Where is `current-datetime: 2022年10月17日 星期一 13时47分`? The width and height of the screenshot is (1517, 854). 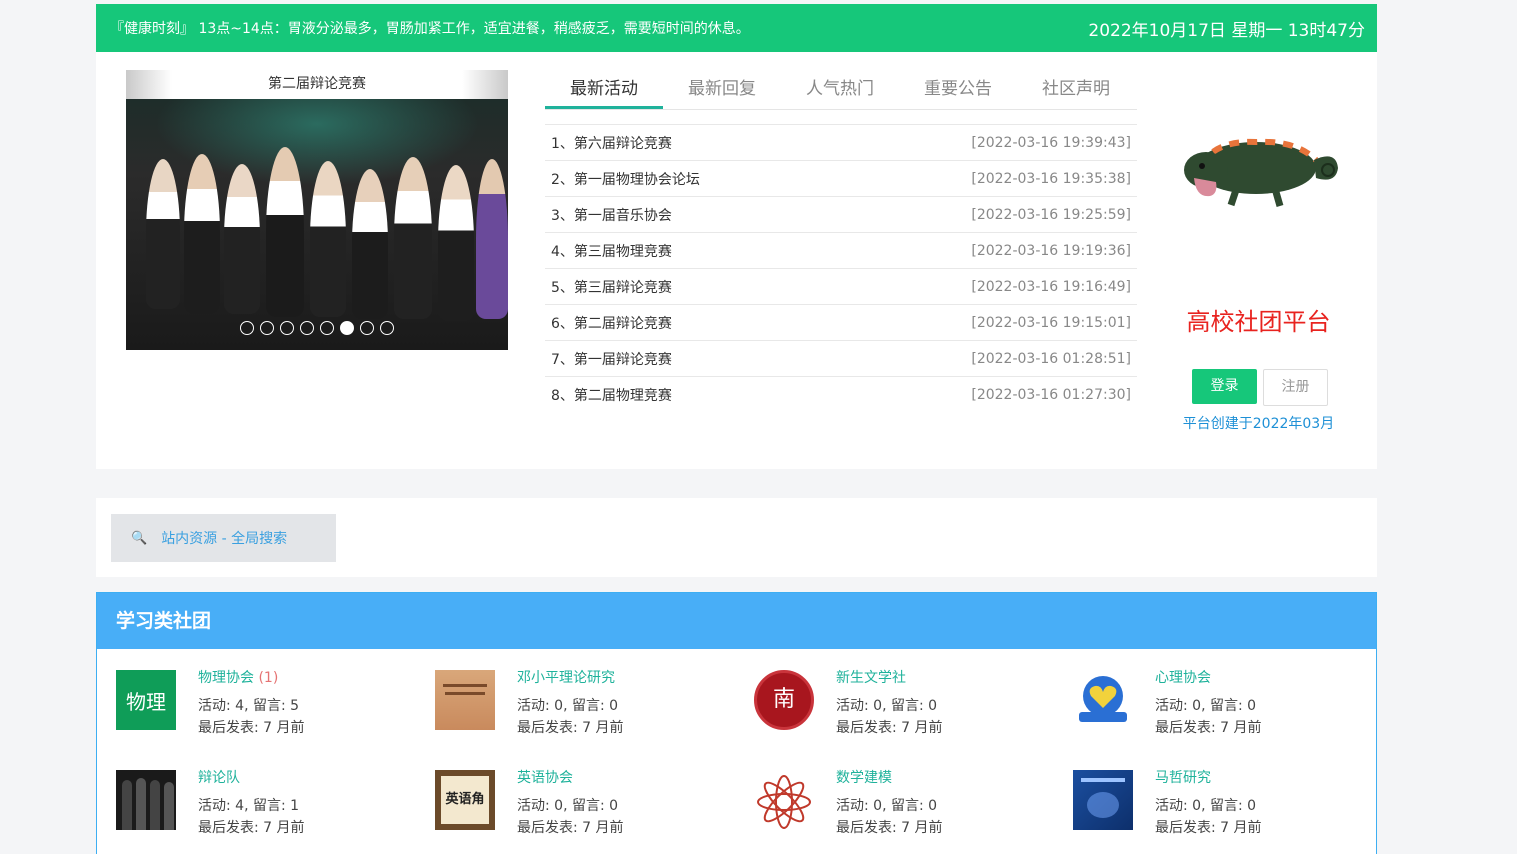
current-datetime: 2022年10月17日 星期一 13时47分 is located at coordinates (1226, 30).